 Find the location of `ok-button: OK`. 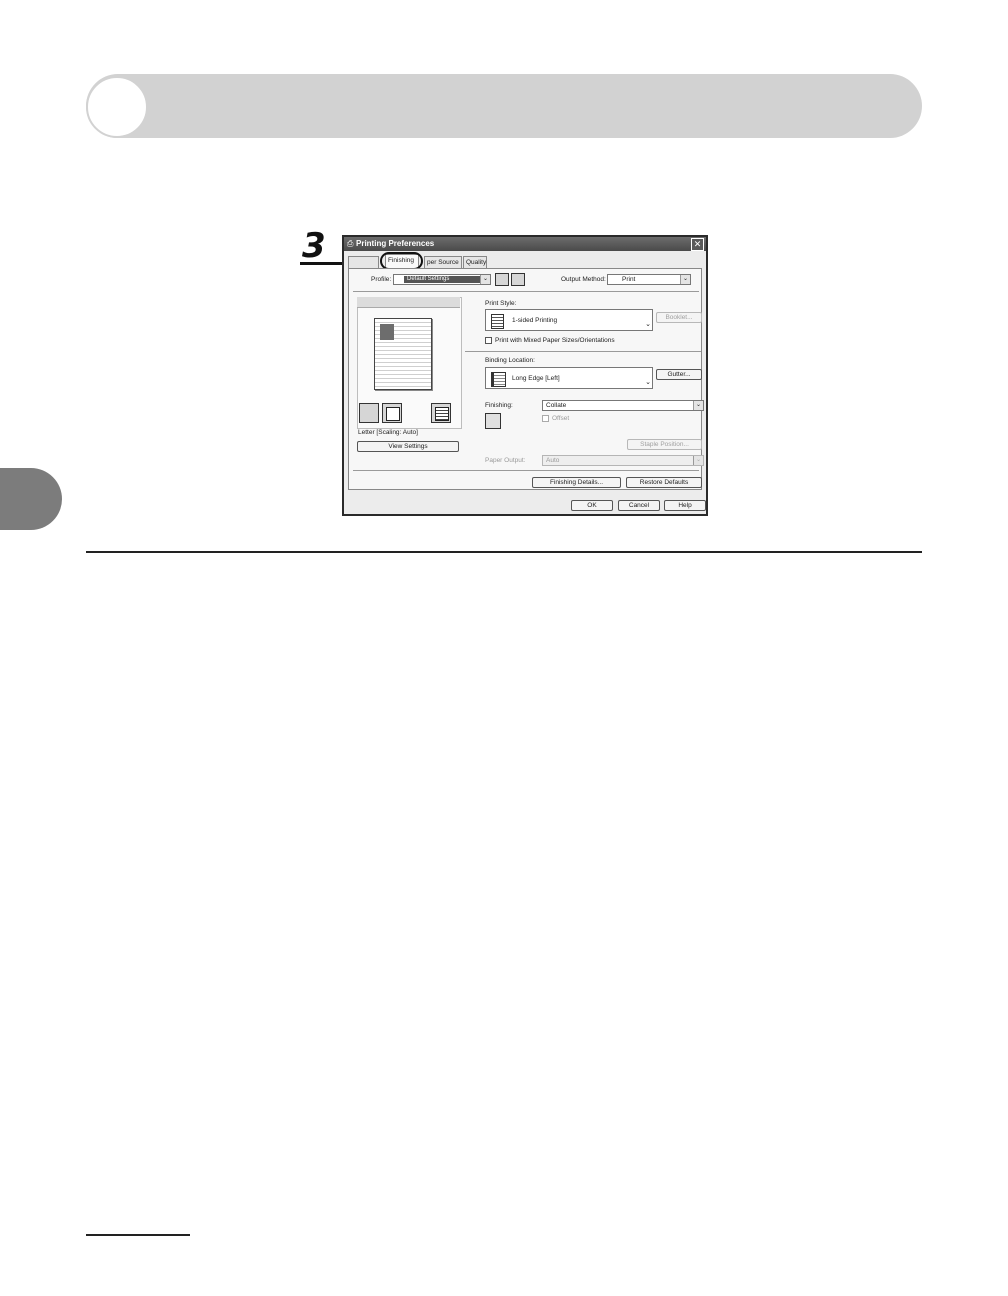

ok-button: OK is located at coordinates (592, 505).